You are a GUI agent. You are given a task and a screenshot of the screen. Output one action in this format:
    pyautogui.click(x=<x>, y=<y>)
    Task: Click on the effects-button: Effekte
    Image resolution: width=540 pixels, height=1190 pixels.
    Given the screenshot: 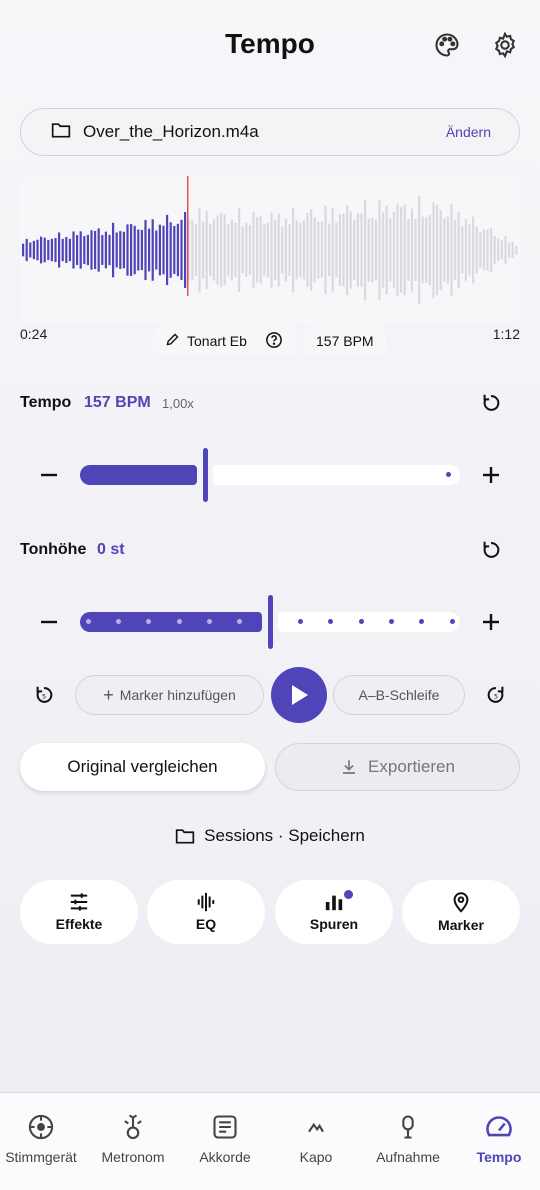 What is the action you would take?
    pyautogui.click(x=79, y=912)
    